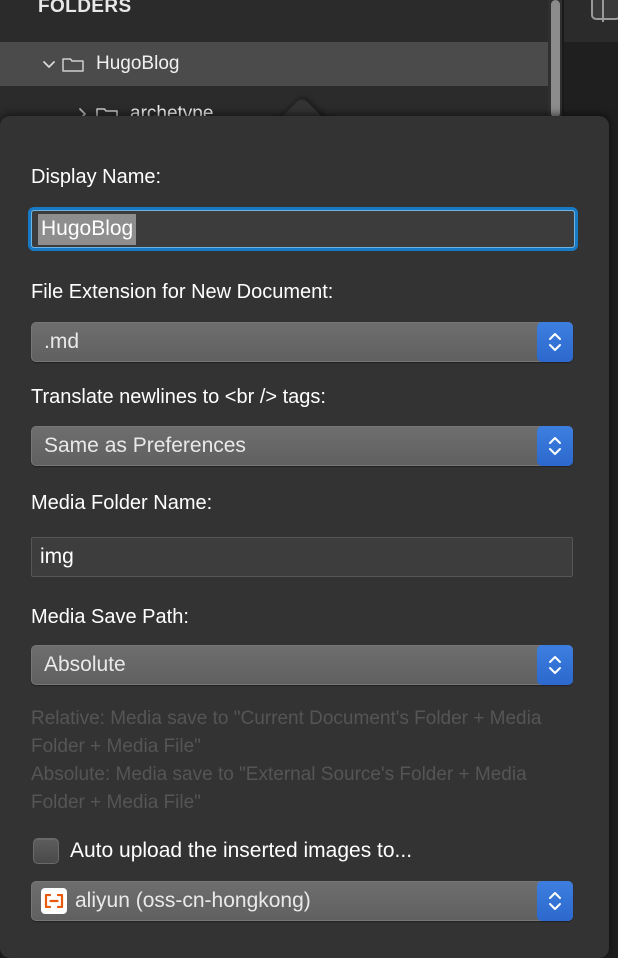  Describe the element at coordinates (303, 229) in the screenshot. I see `display-name-input: HugoBlog` at that location.